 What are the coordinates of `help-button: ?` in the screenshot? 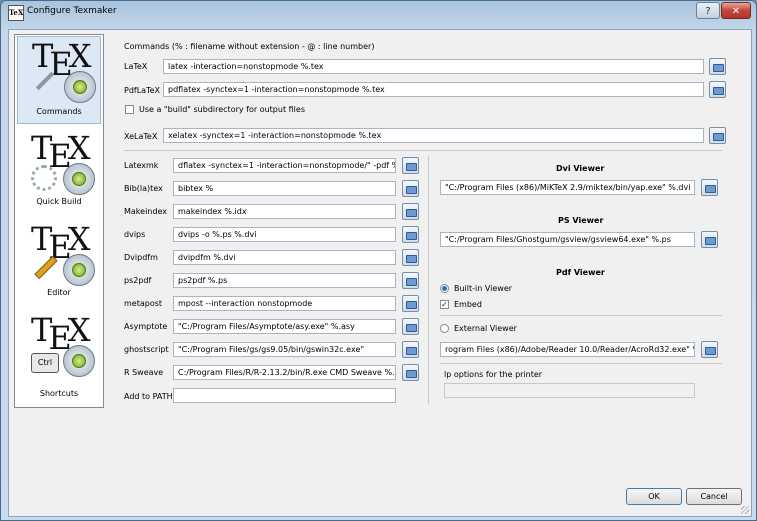 It's located at (708, 10).